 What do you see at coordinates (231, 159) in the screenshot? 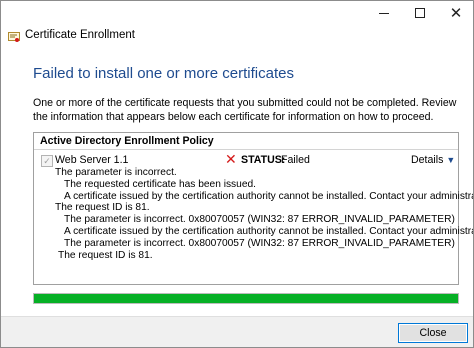
I see `error-x-icon: ✕` at bounding box center [231, 159].